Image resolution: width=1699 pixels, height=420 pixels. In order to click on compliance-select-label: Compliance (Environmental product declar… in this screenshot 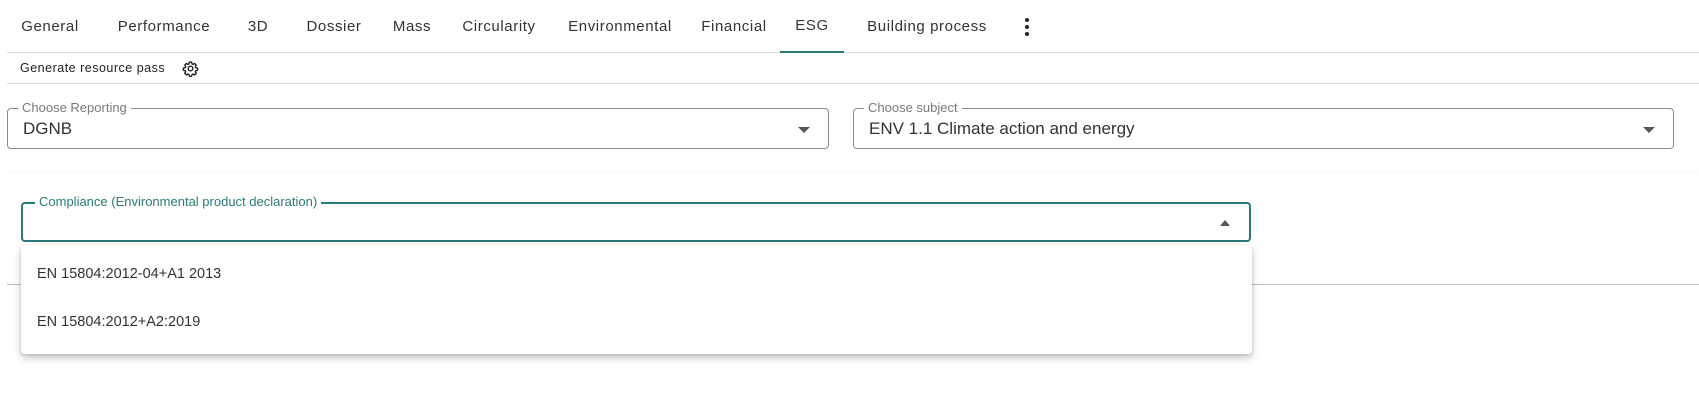, I will do `click(178, 202)`.